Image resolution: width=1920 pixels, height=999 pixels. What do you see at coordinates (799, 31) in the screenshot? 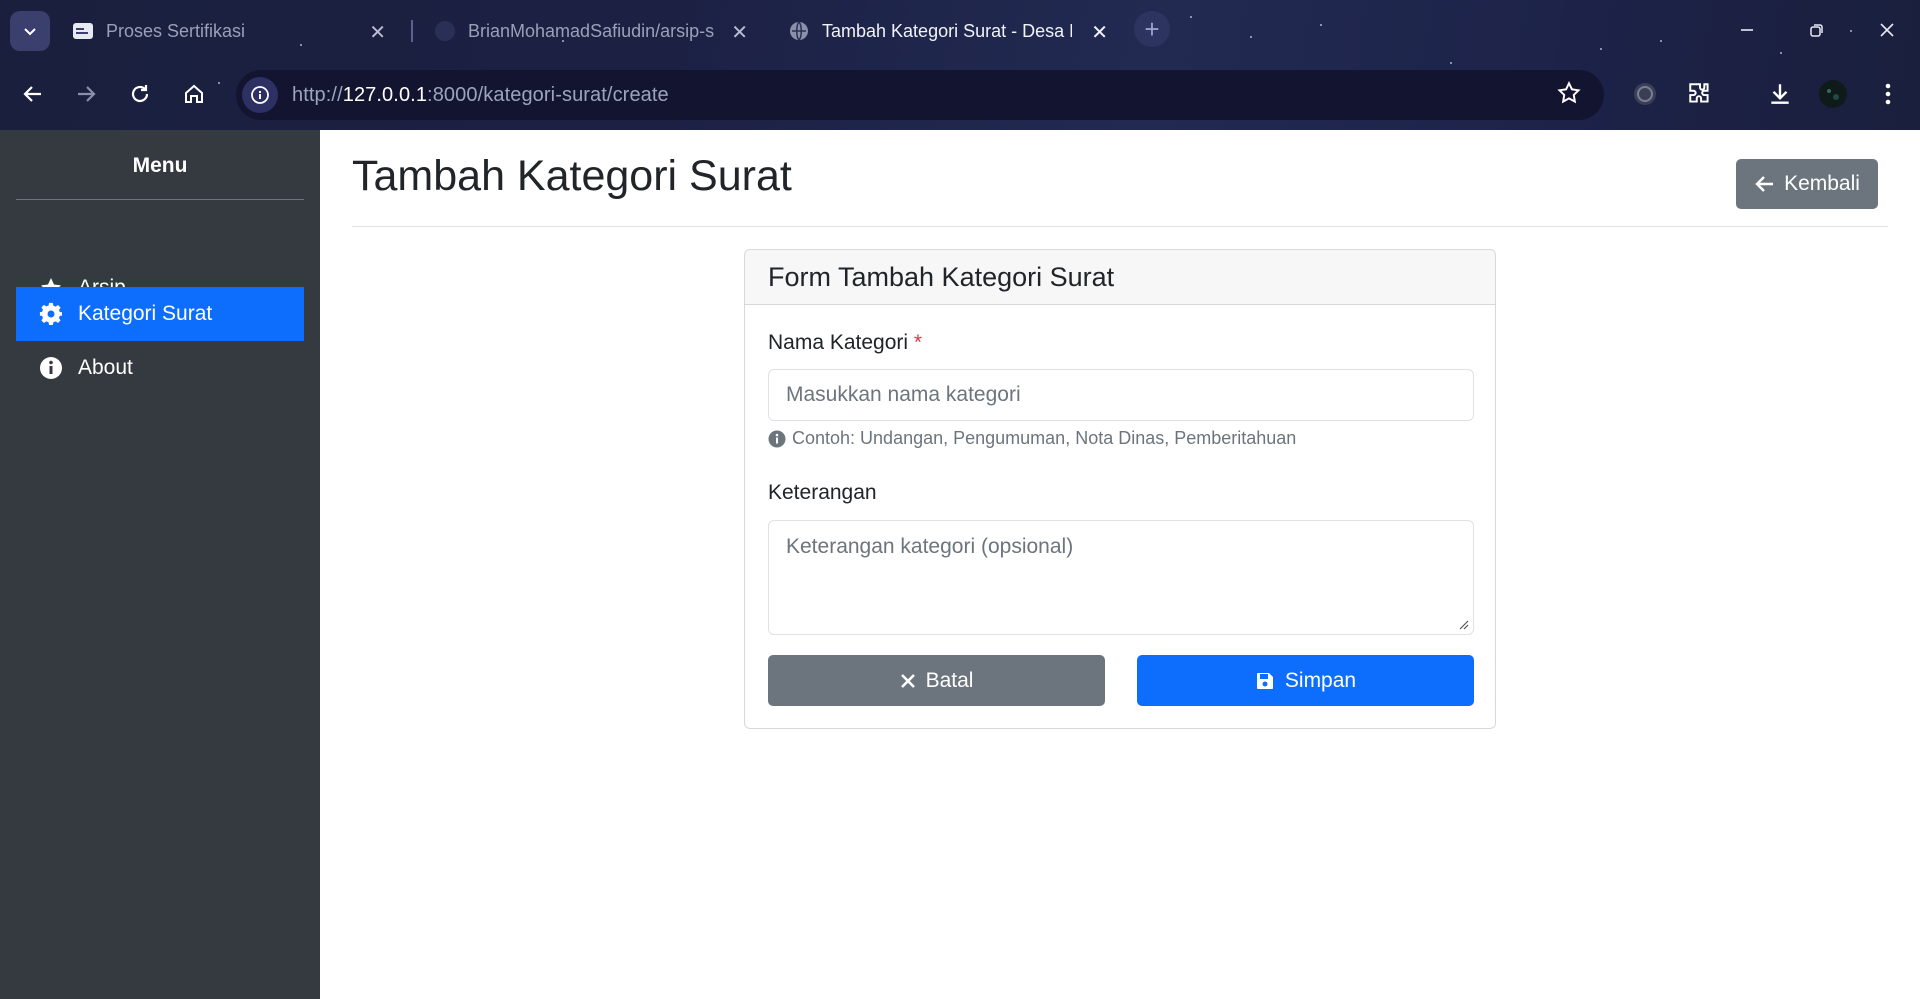
I see `globe-icon` at bounding box center [799, 31].